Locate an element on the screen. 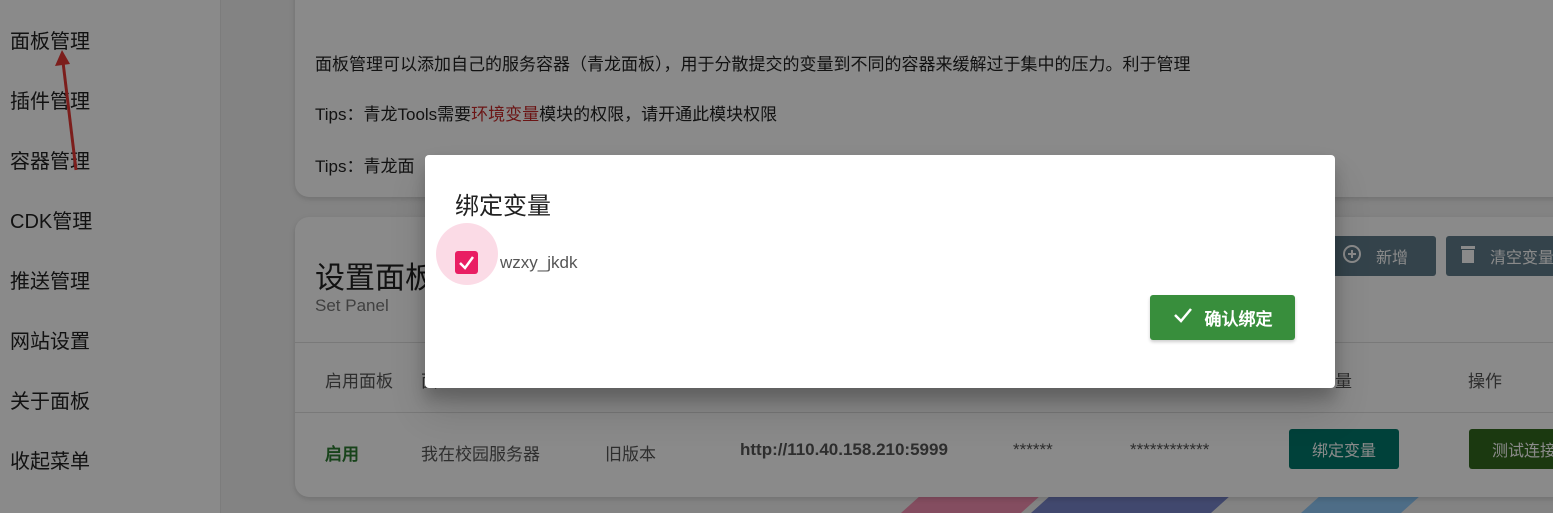  confirm-bind-button: 确认绑定 is located at coordinates (1222, 317).